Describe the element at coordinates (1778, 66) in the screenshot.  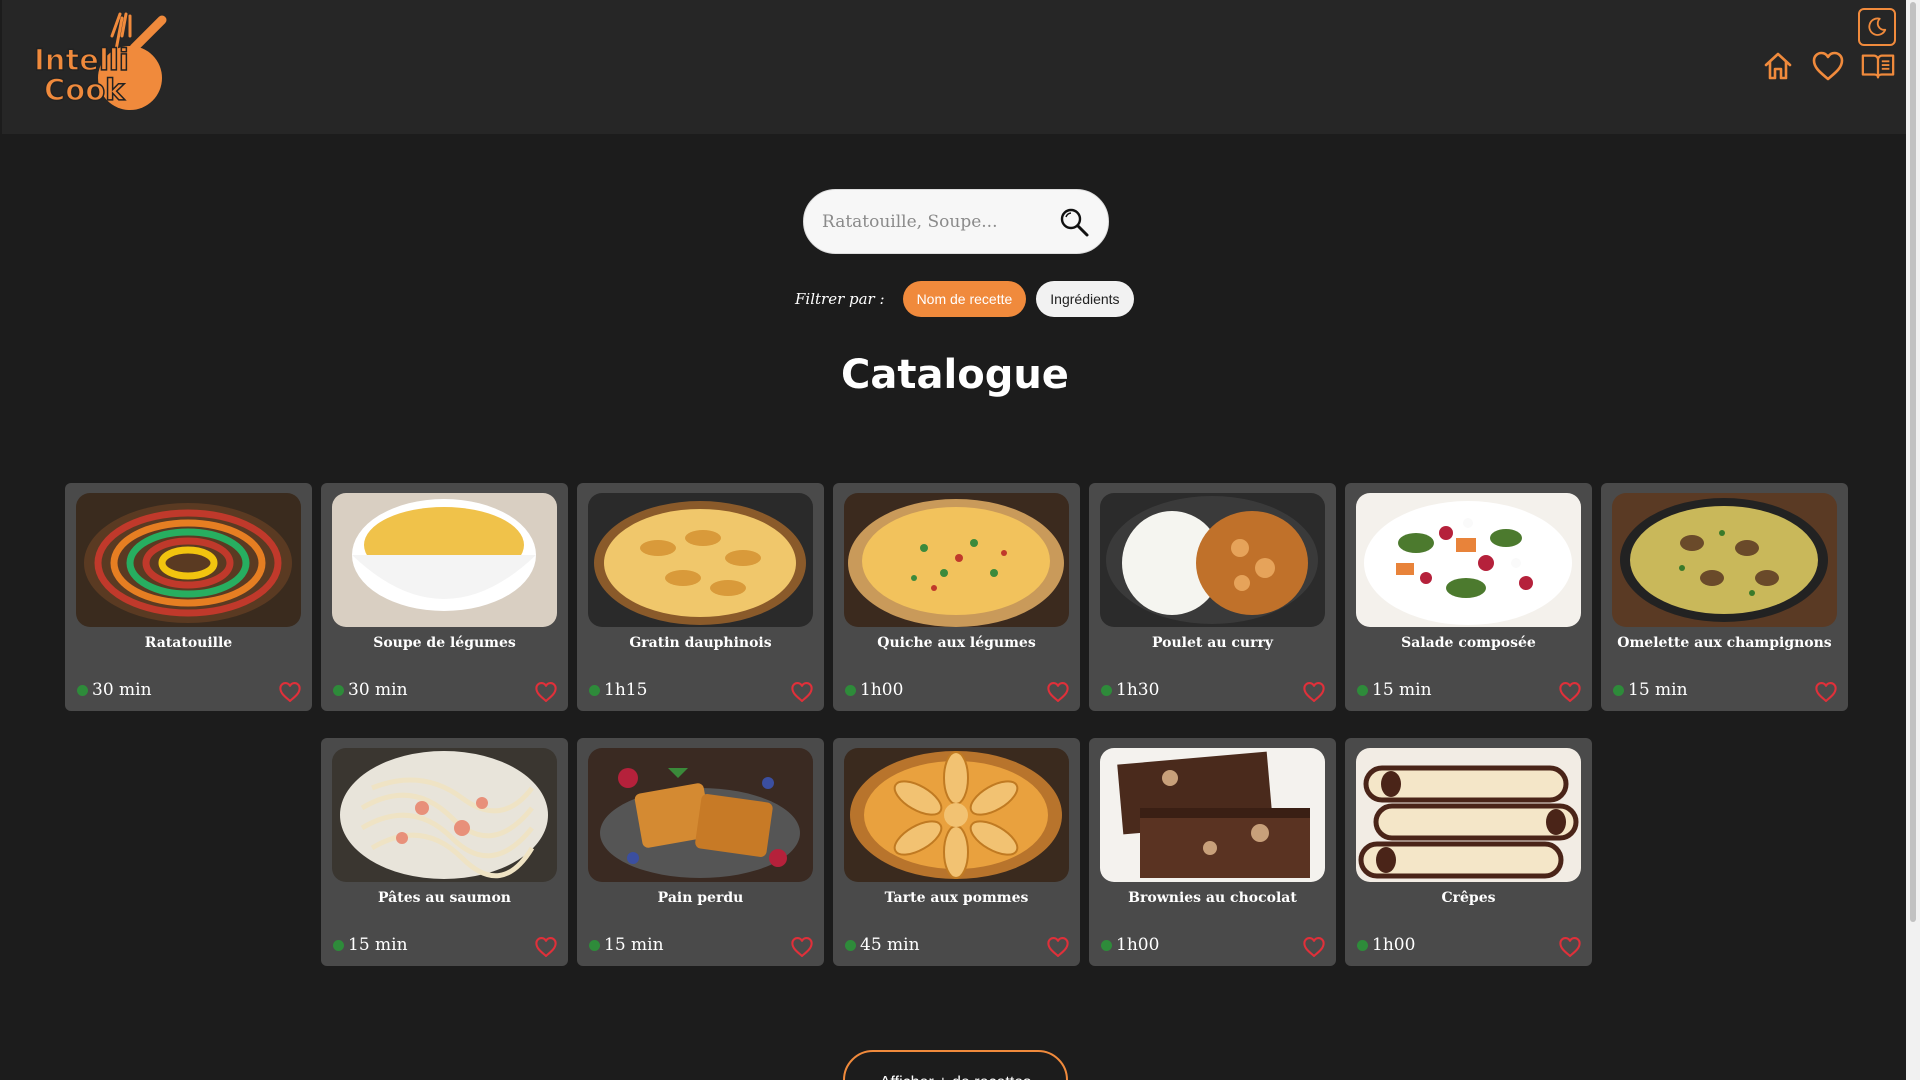
I see `nav-home-button` at that location.